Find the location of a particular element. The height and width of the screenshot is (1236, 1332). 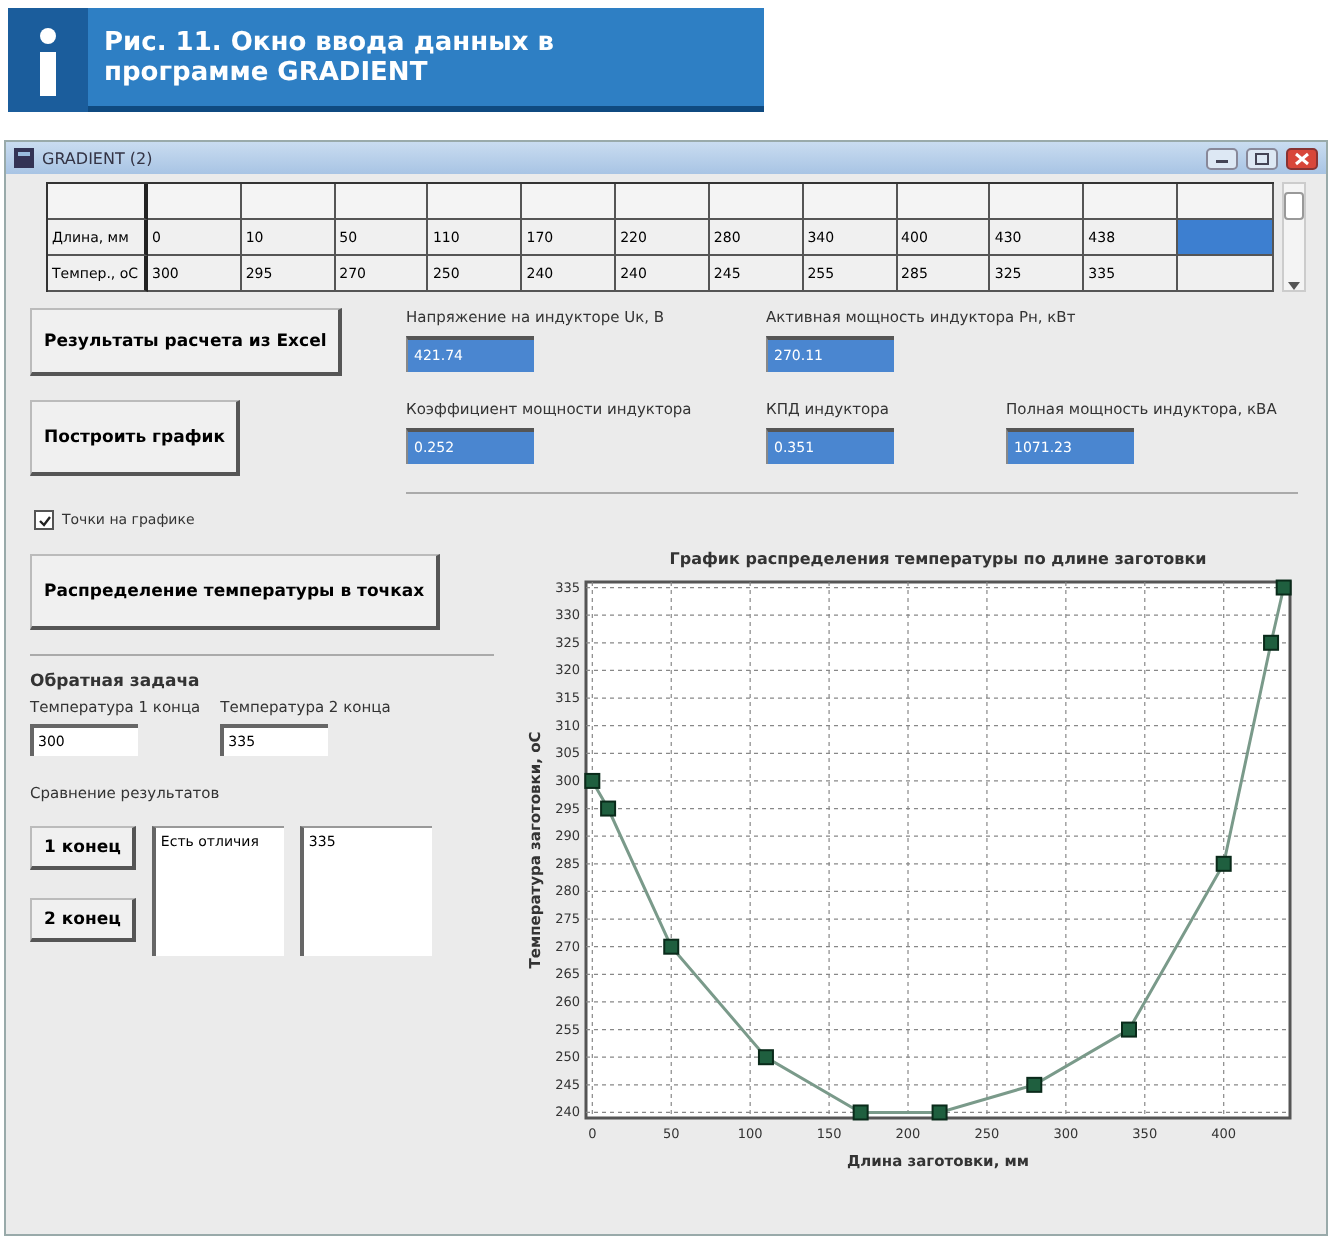

close-icon is located at coordinates (1302, 158).